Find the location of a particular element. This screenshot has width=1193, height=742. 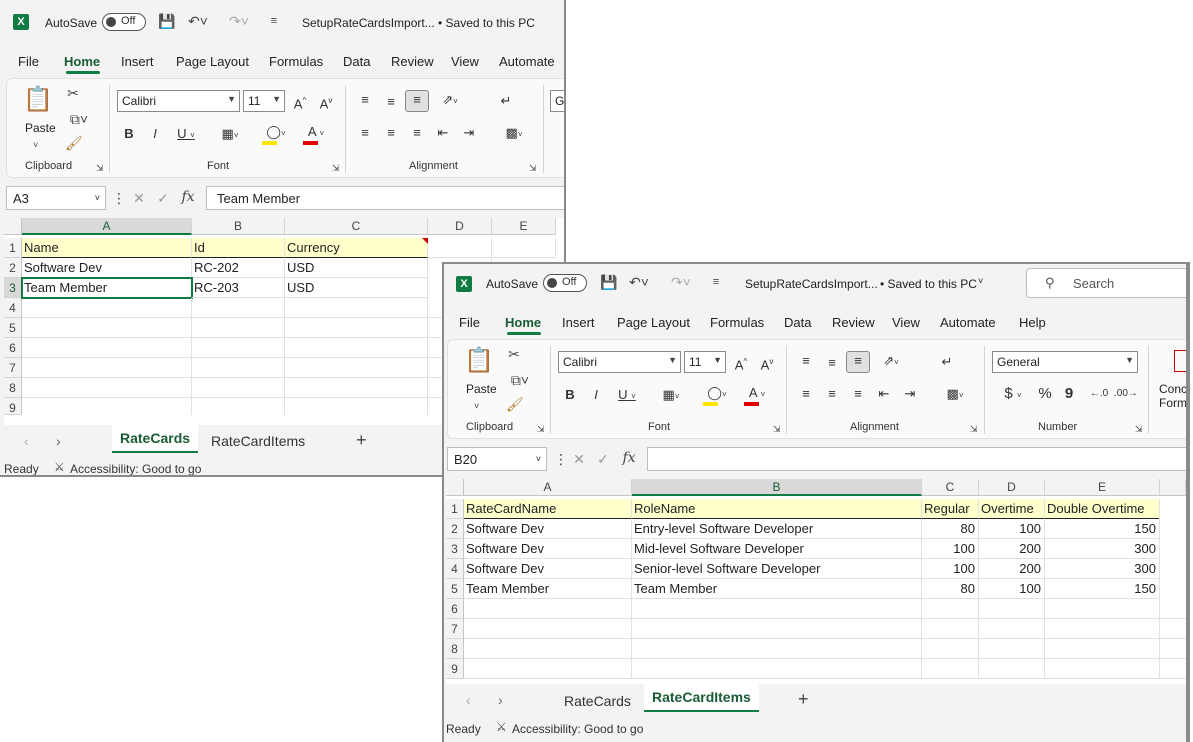

chevron-down-icon: ˅ is located at coordinates (980, 281).